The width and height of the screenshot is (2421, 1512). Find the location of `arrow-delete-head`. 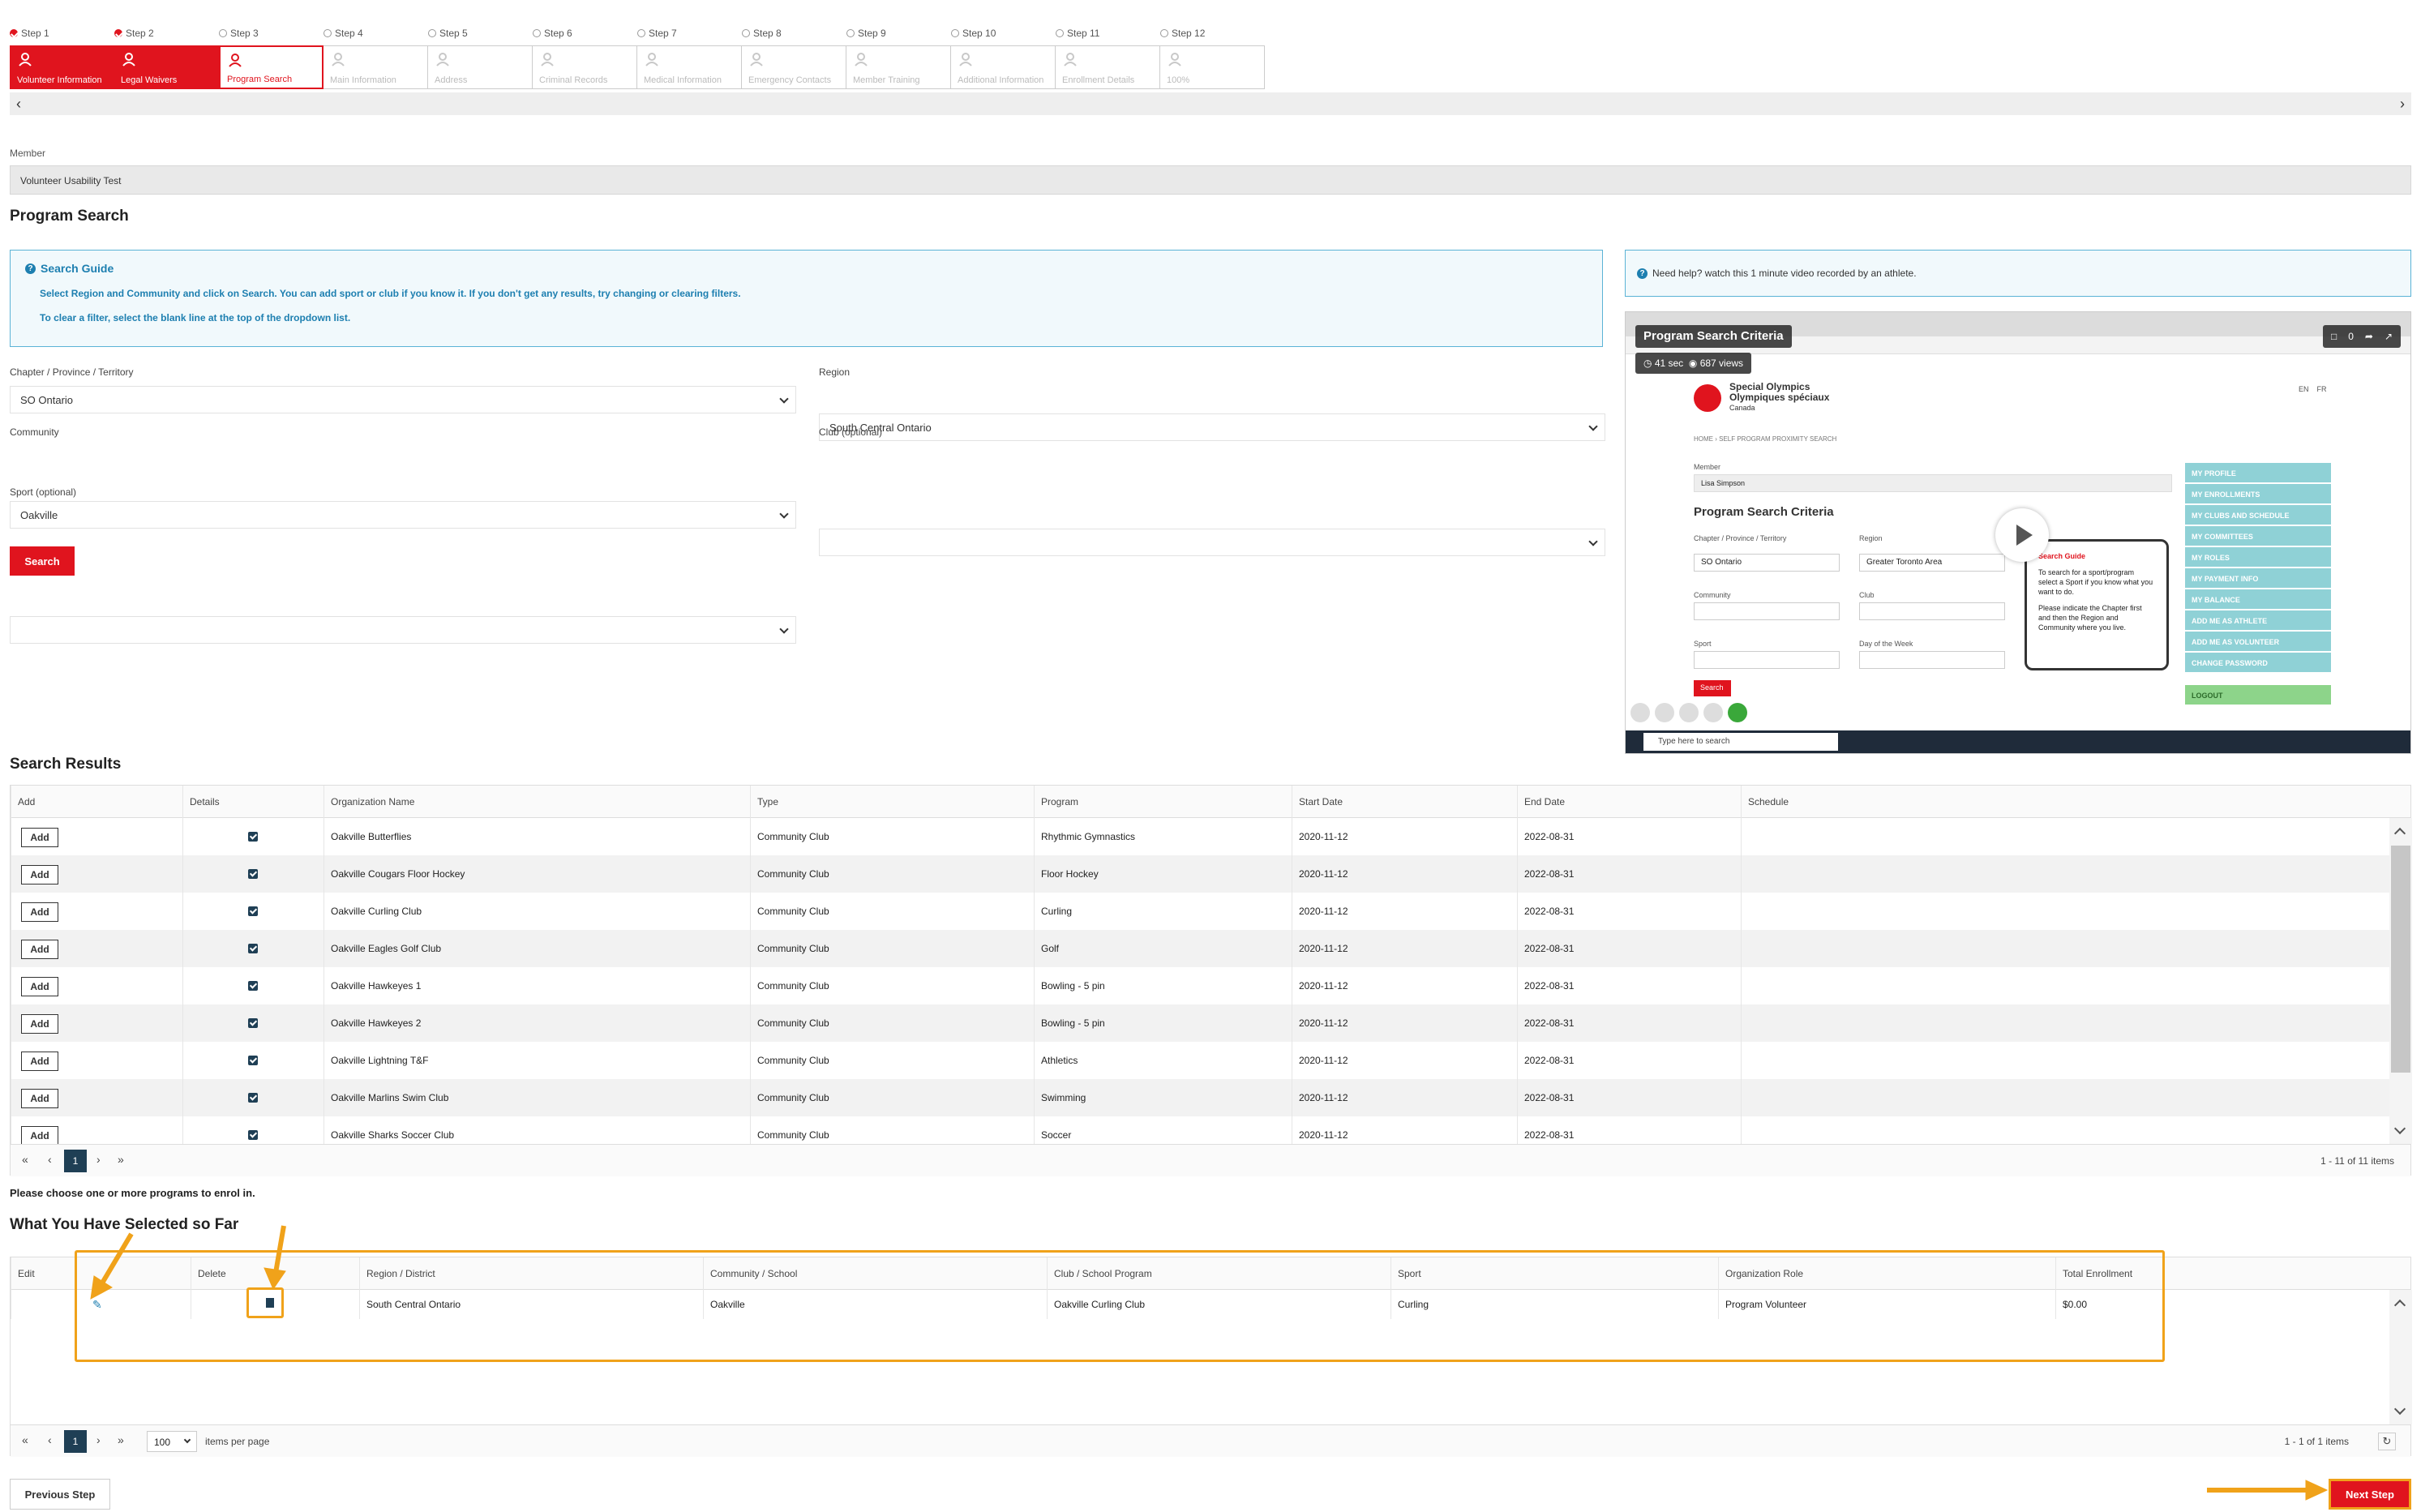

arrow-delete-head is located at coordinates (275, 1279).